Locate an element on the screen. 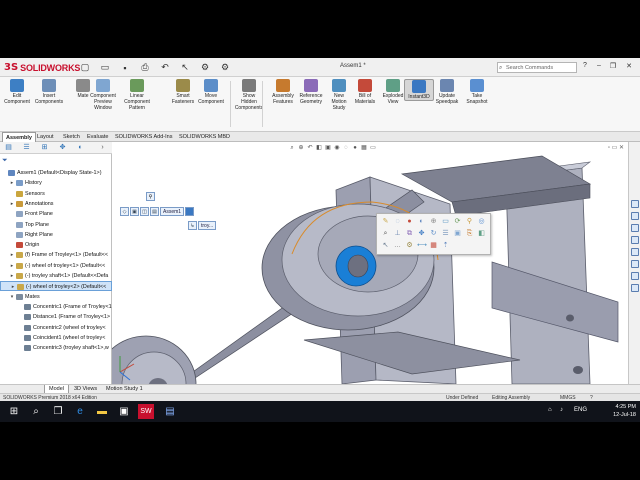 Image resolution: width=640 pixels, height=480 pixels. edit-component-button: Edit Component is located at coordinates (17, 92).